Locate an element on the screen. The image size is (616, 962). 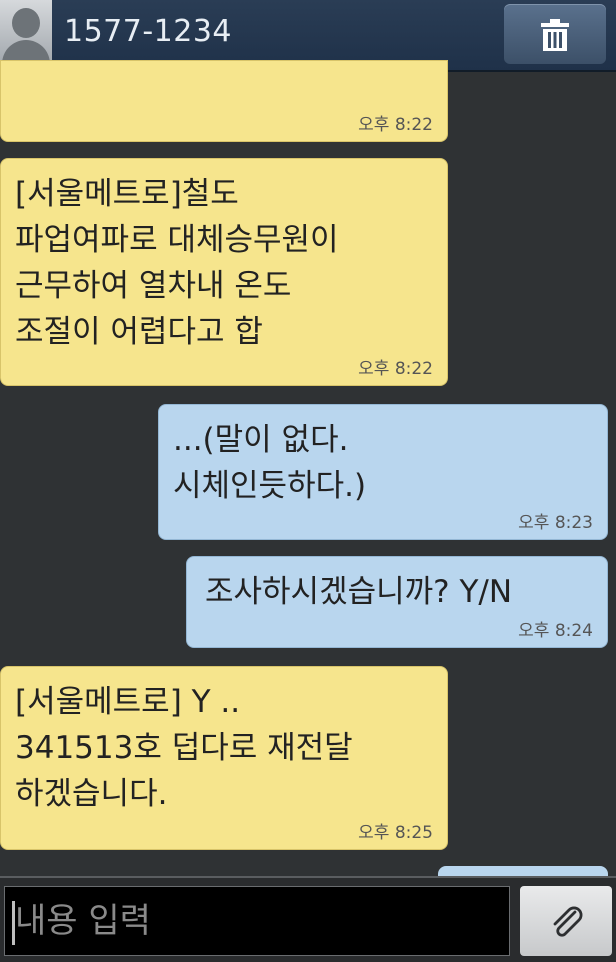
delete-button is located at coordinates (555, 34).